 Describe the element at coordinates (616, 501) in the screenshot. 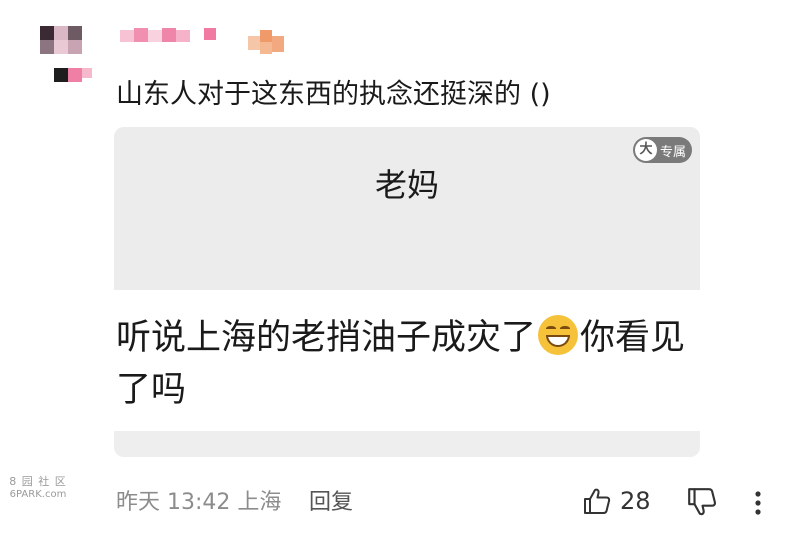

I see `like-button: 28` at that location.